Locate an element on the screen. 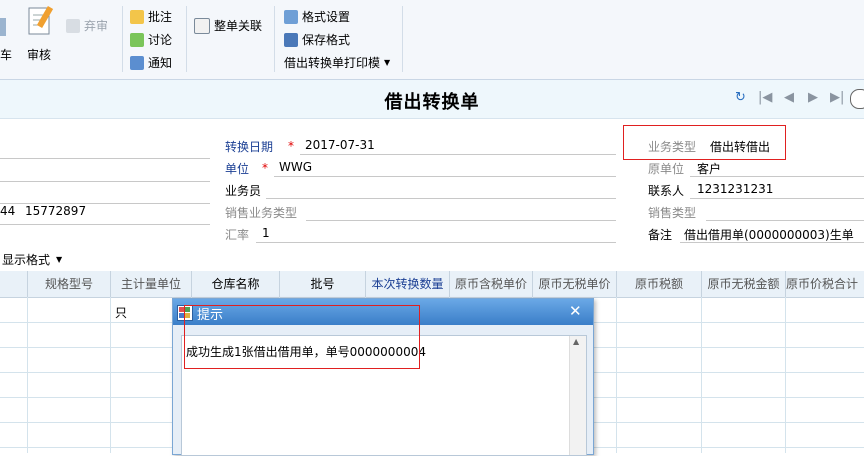 The height and width of the screenshot is (456, 864). notify-button: 通知 is located at coordinates (151, 62).